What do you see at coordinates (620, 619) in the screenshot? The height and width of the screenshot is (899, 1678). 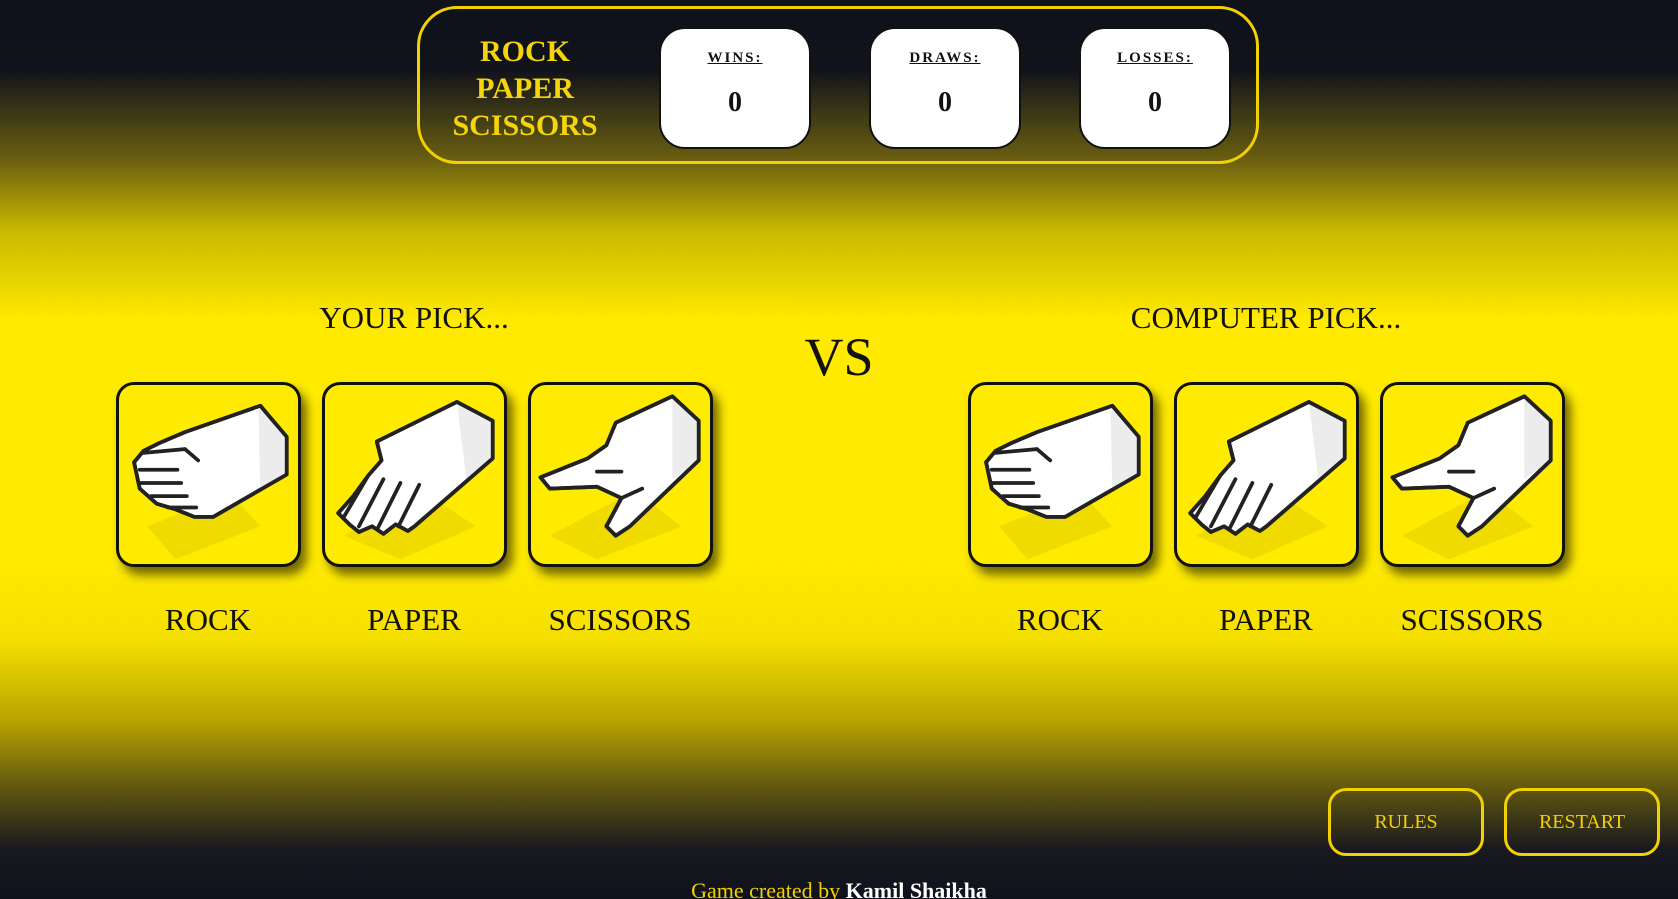 I see `player-scissors-label: SCISSORS` at bounding box center [620, 619].